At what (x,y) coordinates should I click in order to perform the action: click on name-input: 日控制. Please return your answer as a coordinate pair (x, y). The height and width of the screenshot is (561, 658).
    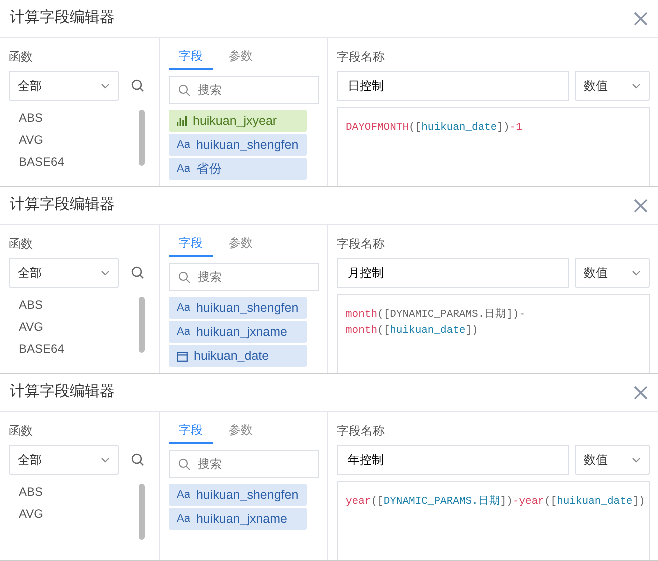
    Looking at the image, I should click on (453, 86).